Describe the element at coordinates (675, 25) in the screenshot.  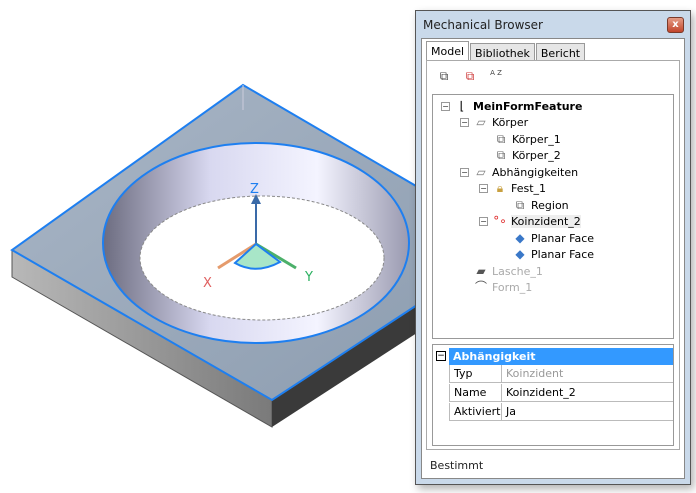
I see `close-button: x` at that location.